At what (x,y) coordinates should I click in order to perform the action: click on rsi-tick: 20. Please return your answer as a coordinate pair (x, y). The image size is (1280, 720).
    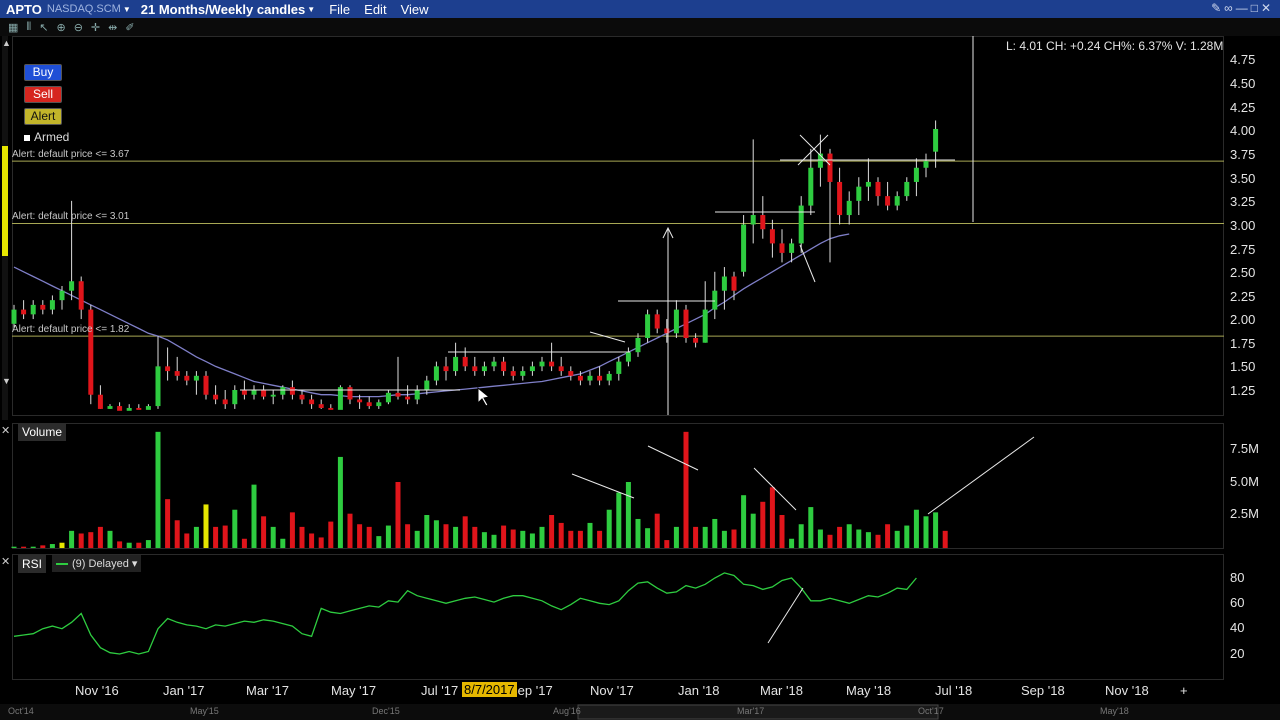
    Looking at the image, I should click on (1237, 653).